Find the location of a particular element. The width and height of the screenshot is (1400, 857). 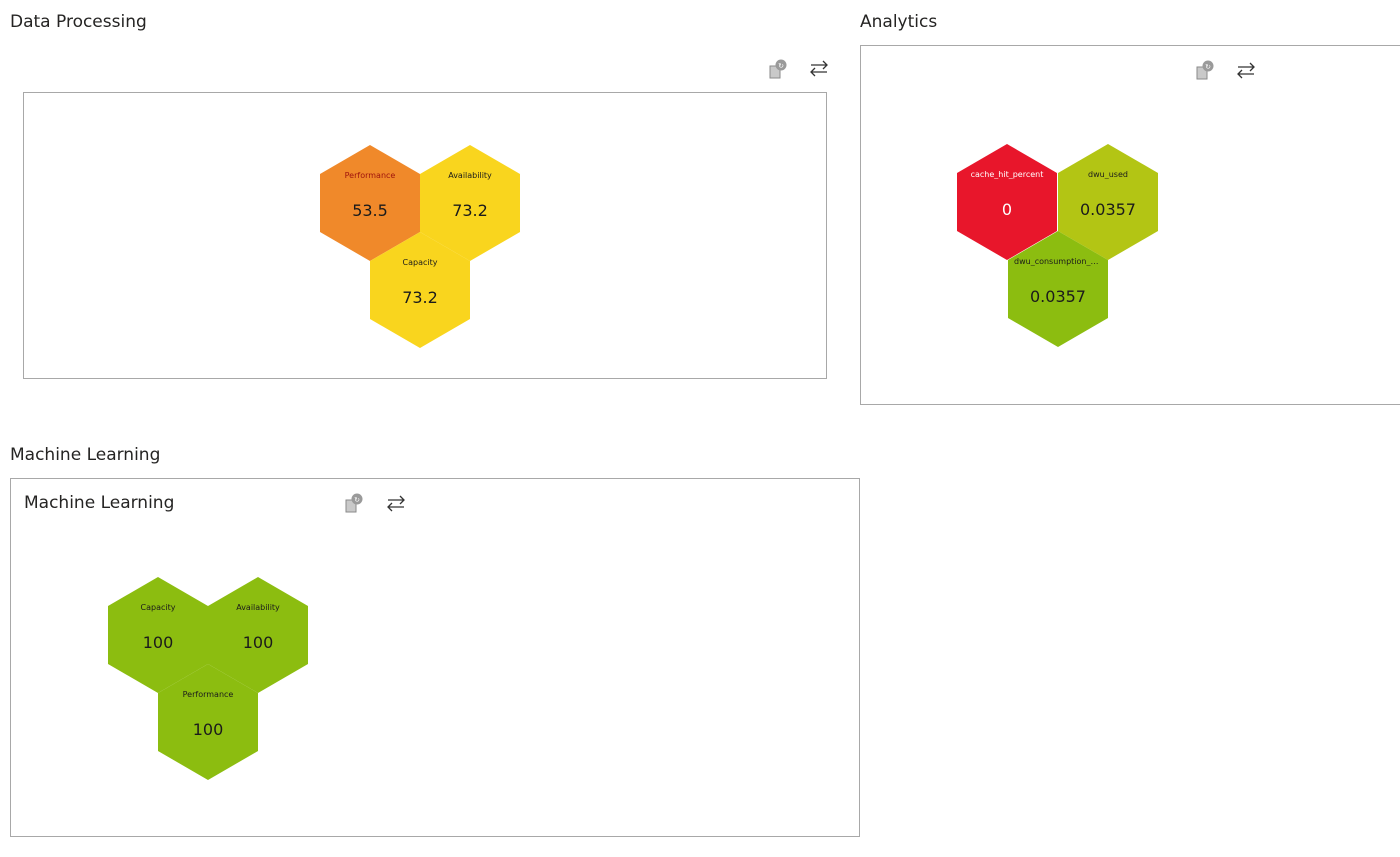

hex-tile-performance: Performance 100 is located at coordinates (208, 722).